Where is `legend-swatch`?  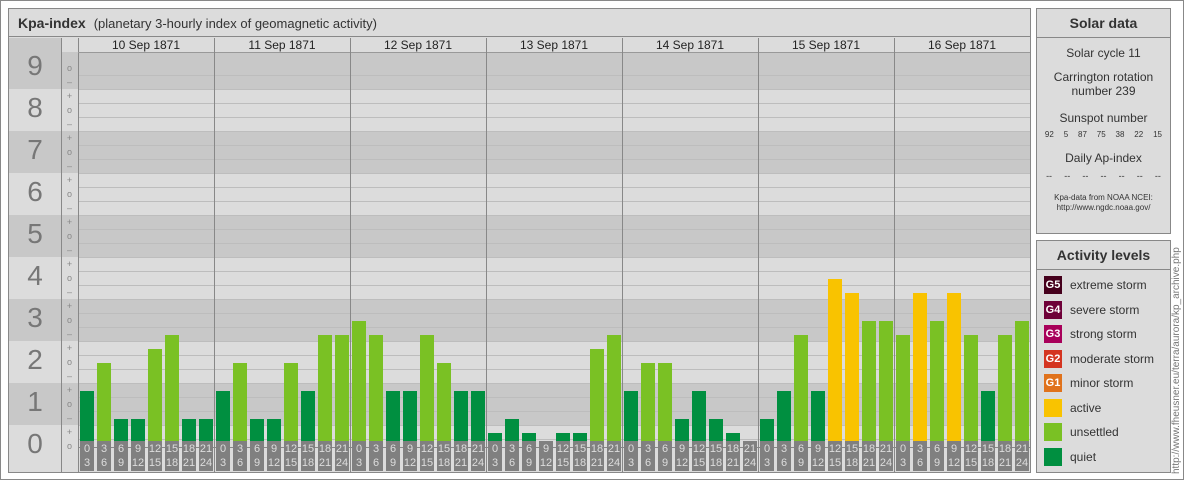
legend-swatch is located at coordinates (1053, 432).